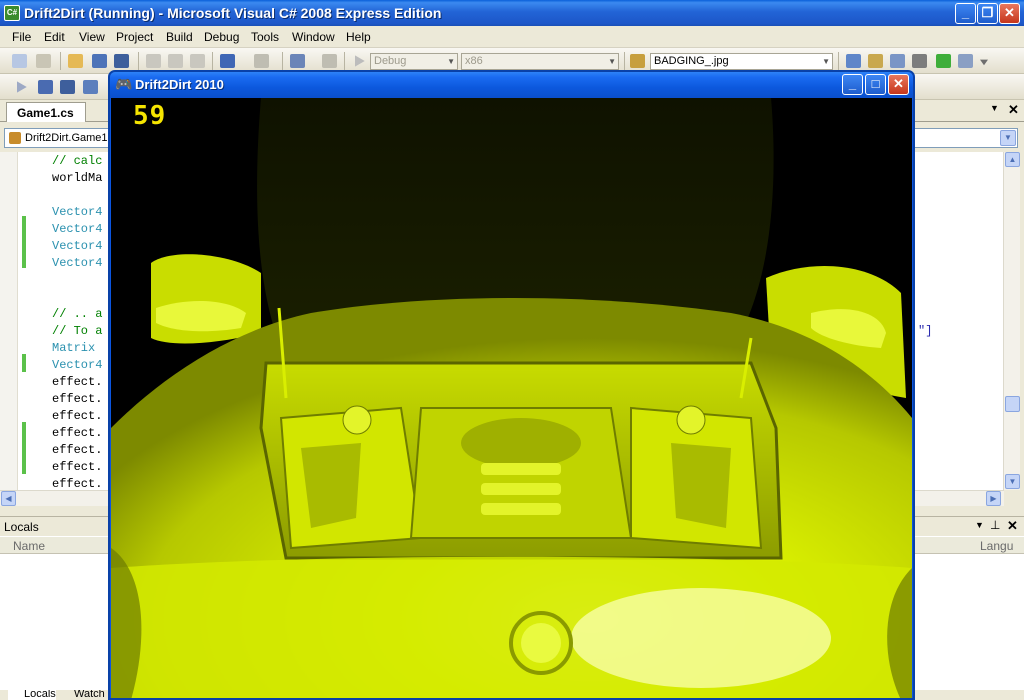  Describe the element at coordinates (67, 87) in the screenshot. I see `stop-debugging-icon` at that location.